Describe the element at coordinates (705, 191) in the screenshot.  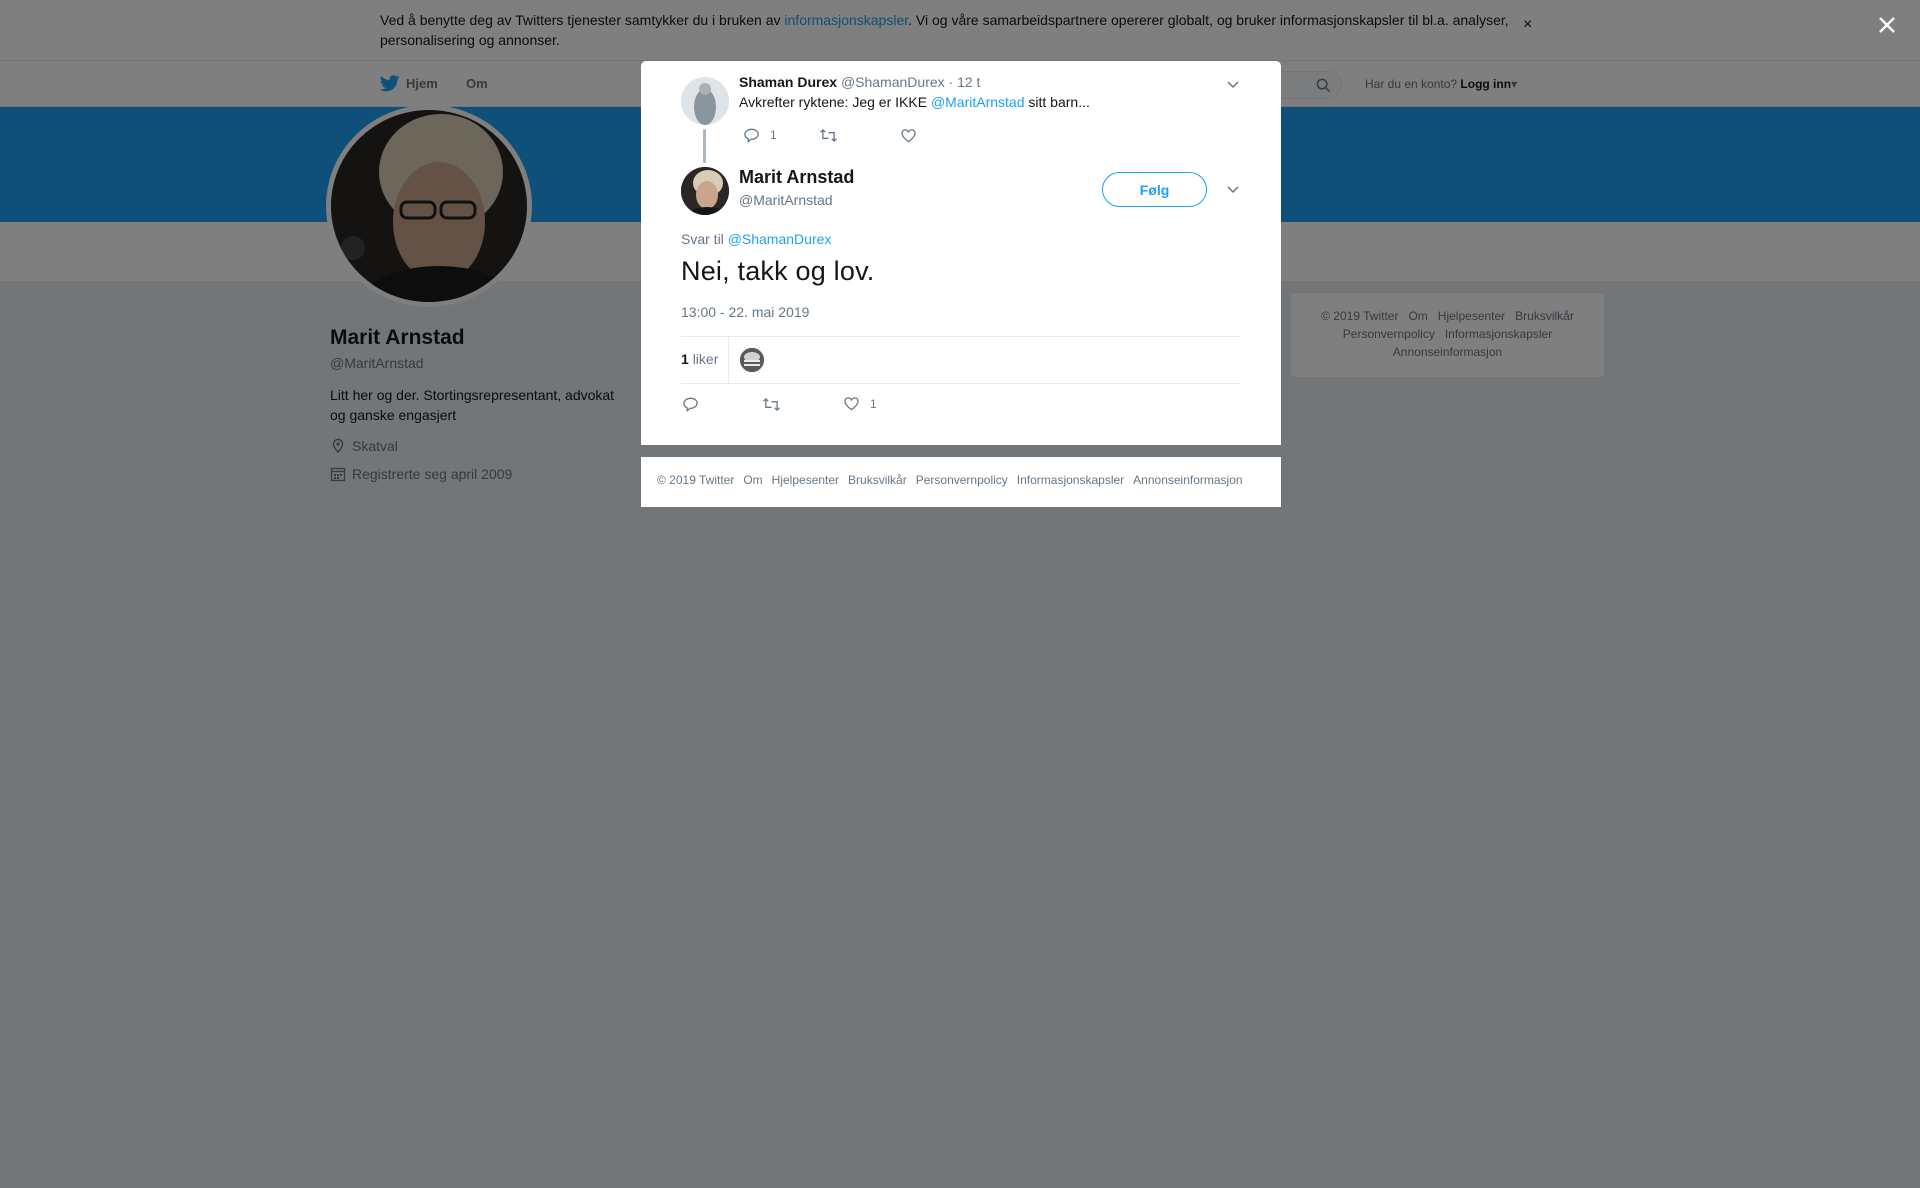
I see `author-avatar` at that location.